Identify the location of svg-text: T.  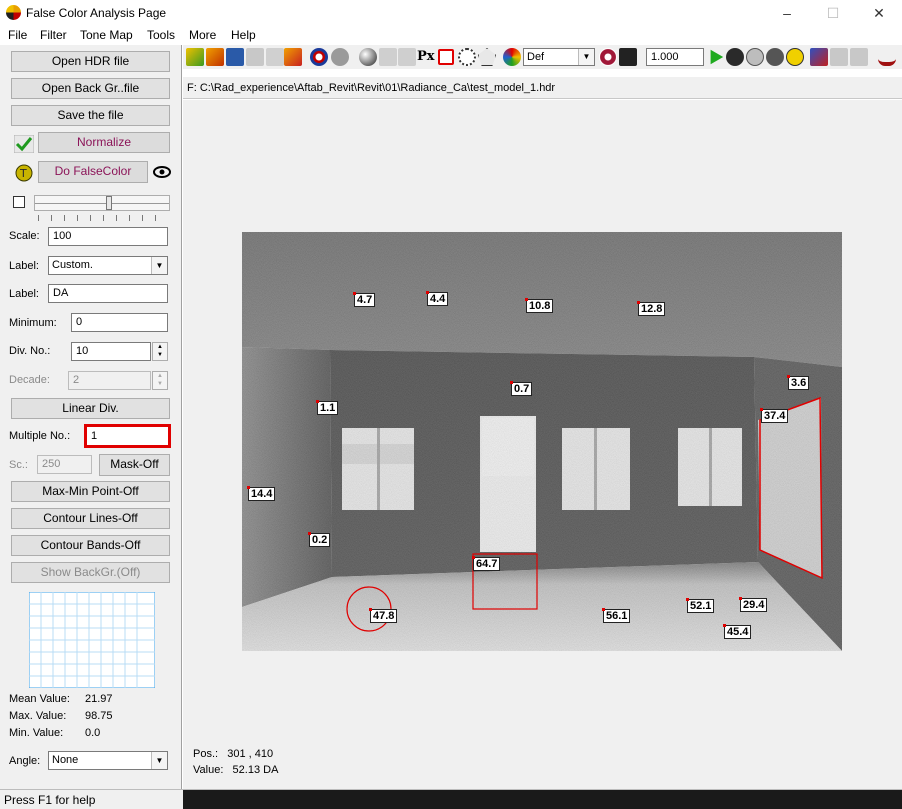
(23, 173).